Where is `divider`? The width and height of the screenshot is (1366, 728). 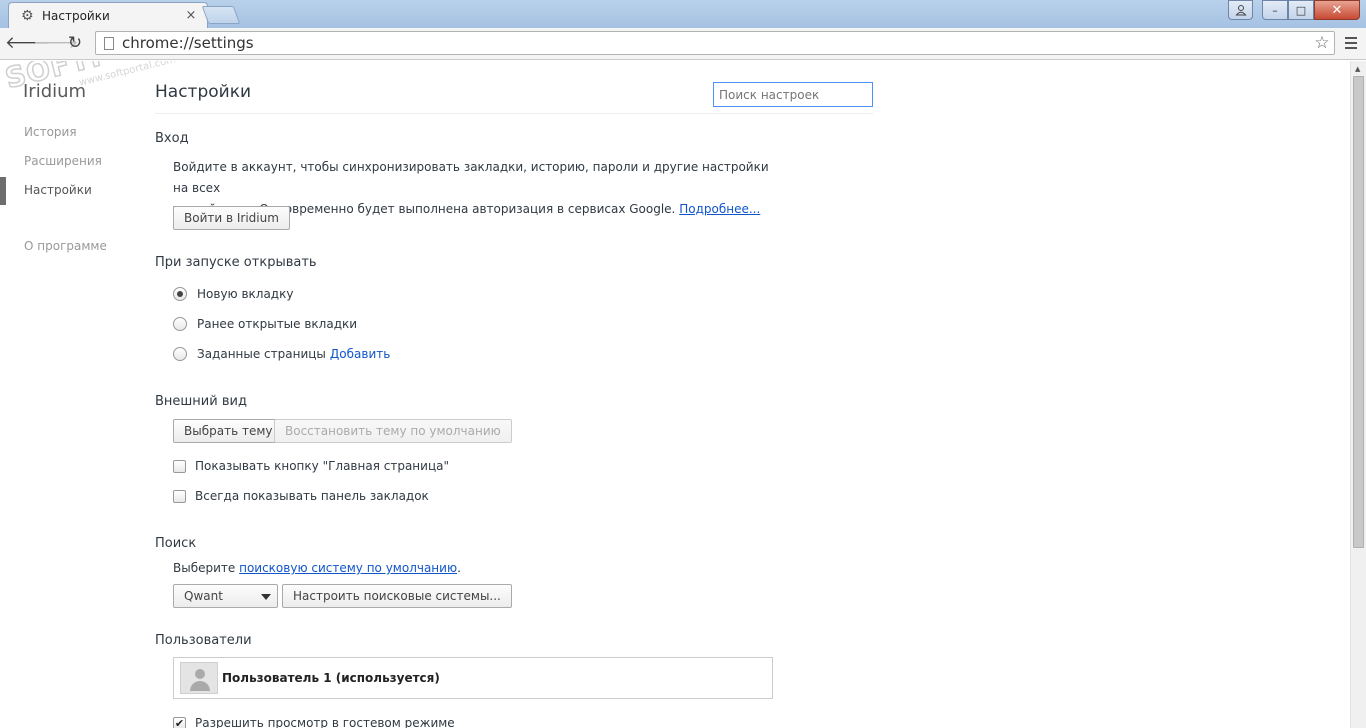
divider is located at coordinates (514, 113).